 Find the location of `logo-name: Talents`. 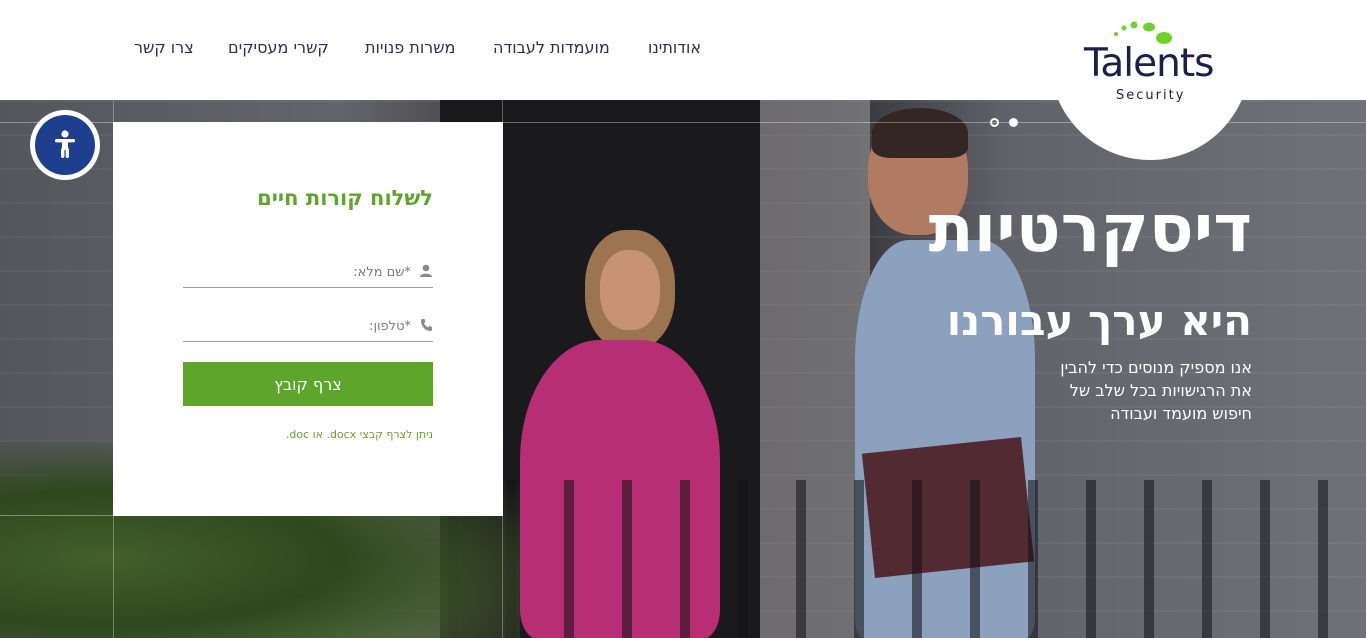

logo-name: Talents is located at coordinates (1149, 63).